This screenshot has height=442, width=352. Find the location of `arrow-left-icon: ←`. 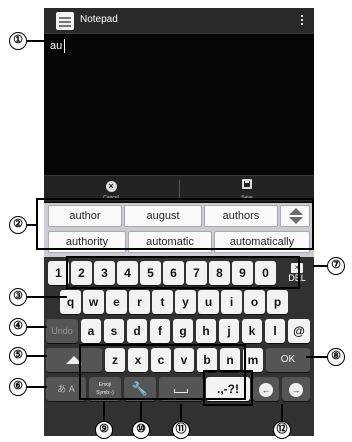

arrow-left-icon: ← is located at coordinates (266, 390).